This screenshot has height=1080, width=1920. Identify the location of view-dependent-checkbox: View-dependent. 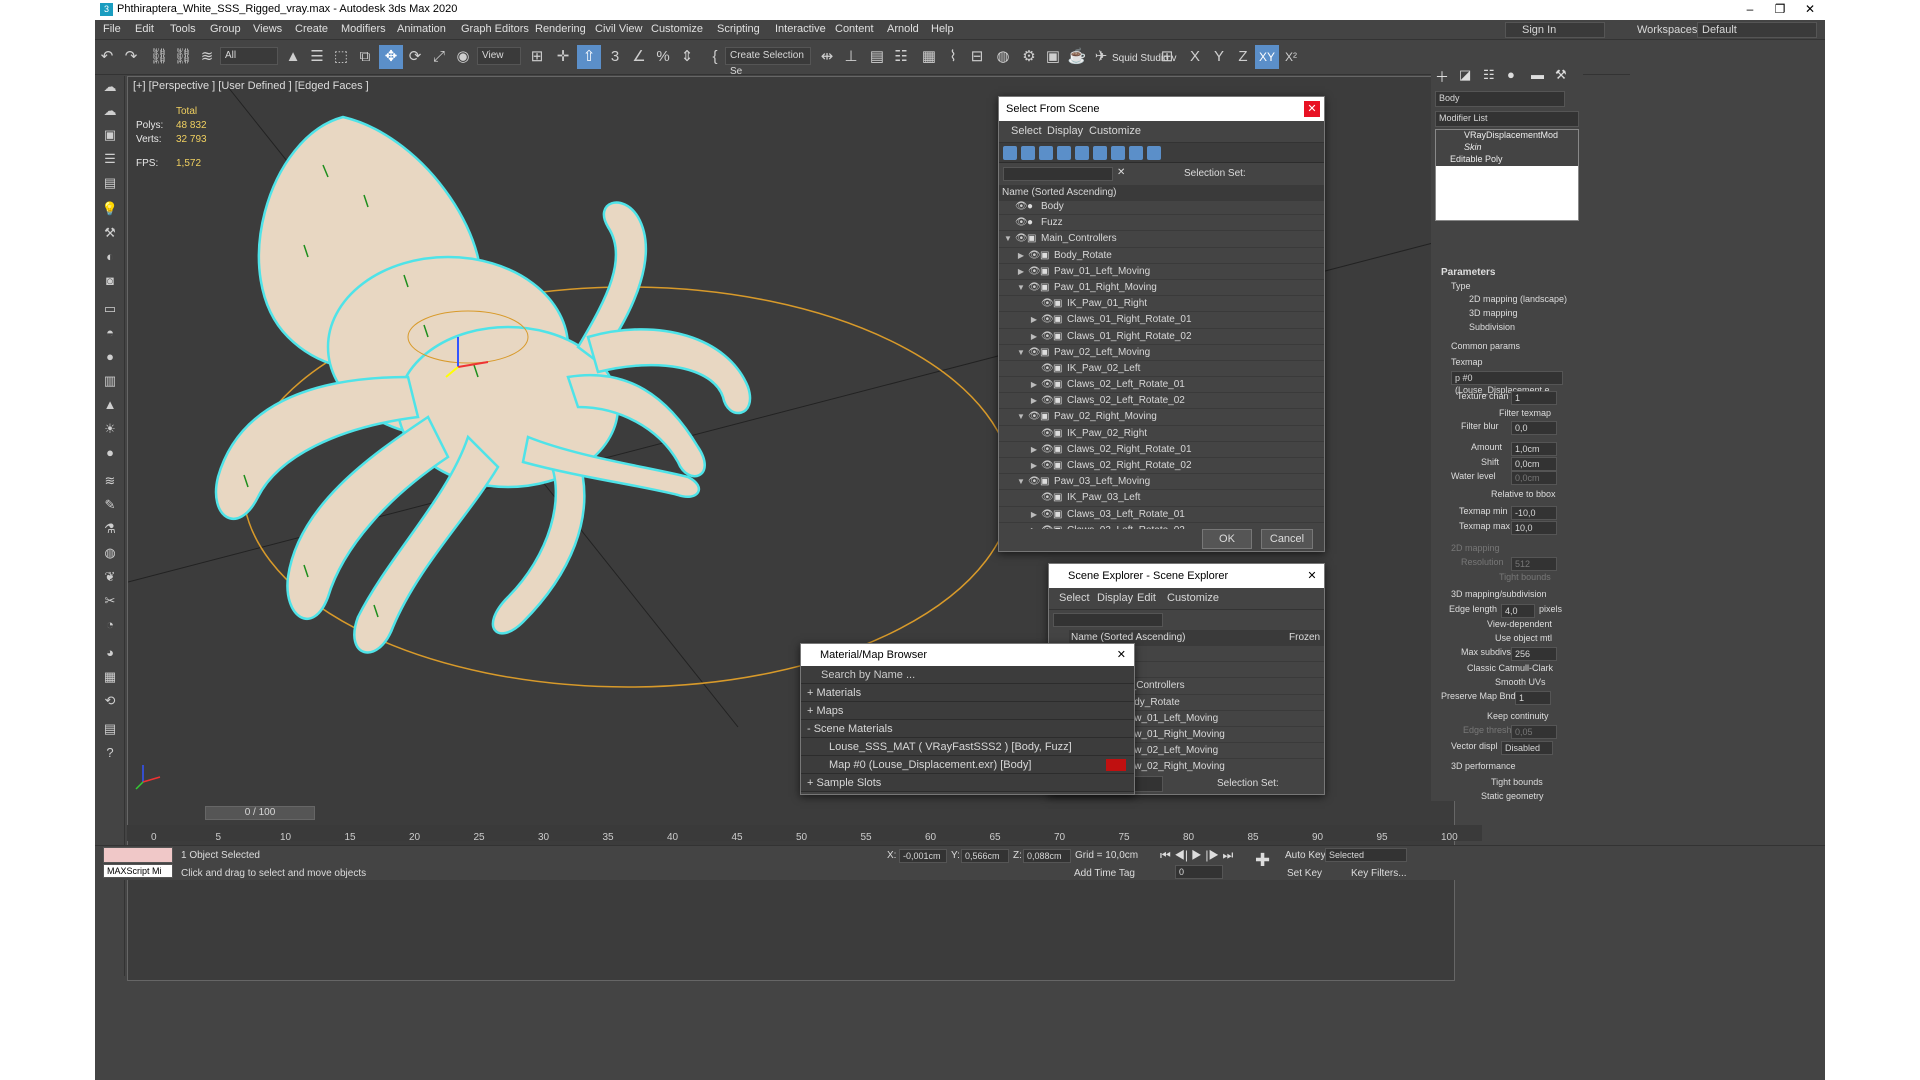
(1519, 624).